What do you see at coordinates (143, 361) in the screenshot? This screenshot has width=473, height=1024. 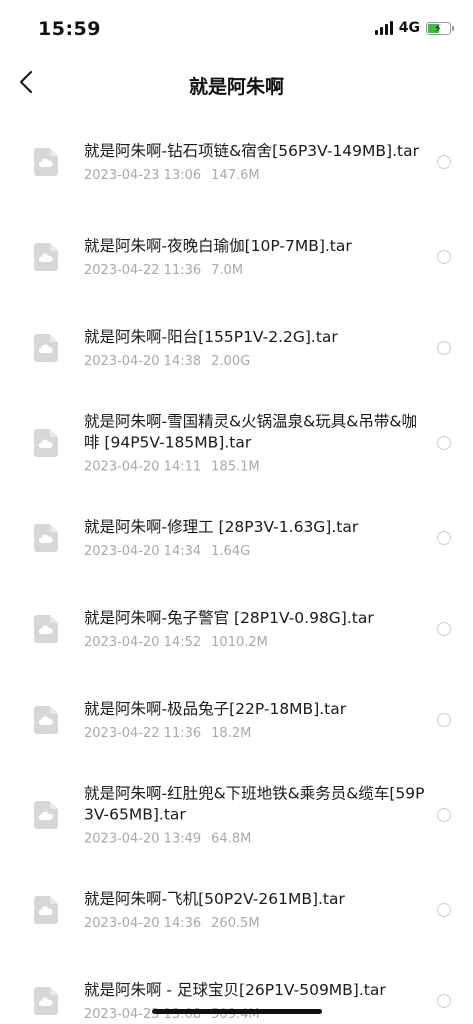 I see `file-date: 2023-04-20 14:38` at bounding box center [143, 361].